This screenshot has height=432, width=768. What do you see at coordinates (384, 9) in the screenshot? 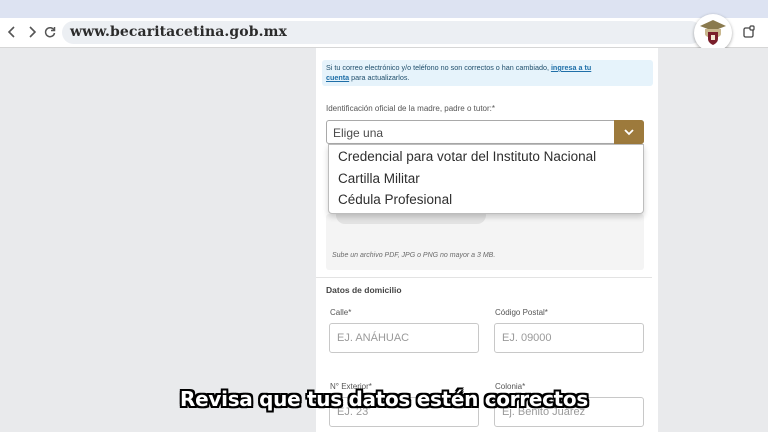
I see `browser-top-strip` at bounding box center [384, 9].